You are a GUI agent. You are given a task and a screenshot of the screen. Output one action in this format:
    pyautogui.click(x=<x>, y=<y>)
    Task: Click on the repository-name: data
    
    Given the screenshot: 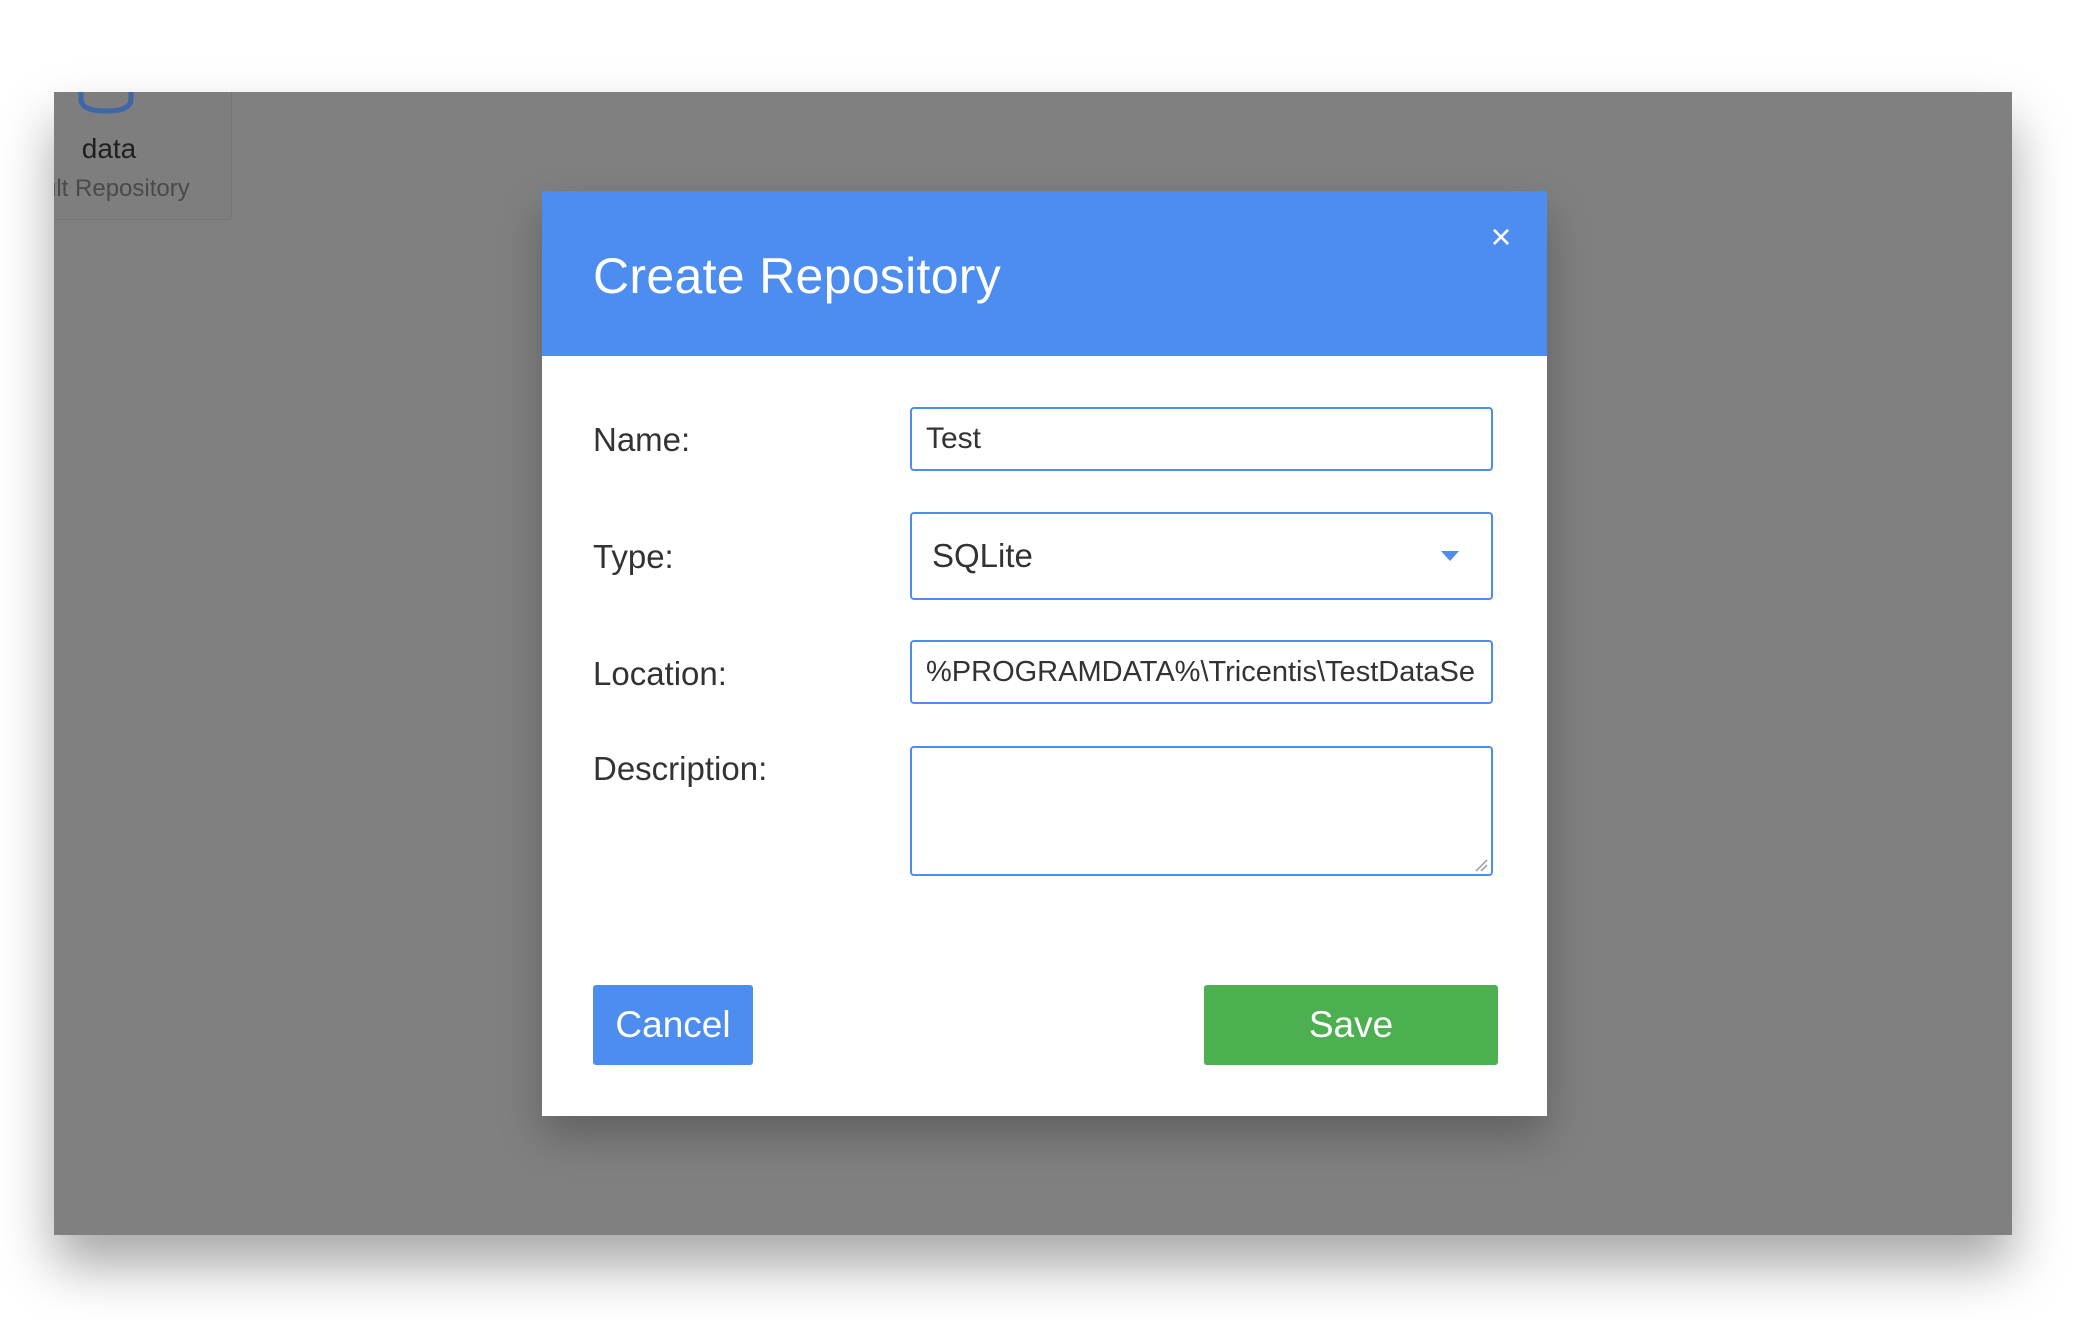 What is the action you would take?
    pyautogui.click(x=109, y=148)
    